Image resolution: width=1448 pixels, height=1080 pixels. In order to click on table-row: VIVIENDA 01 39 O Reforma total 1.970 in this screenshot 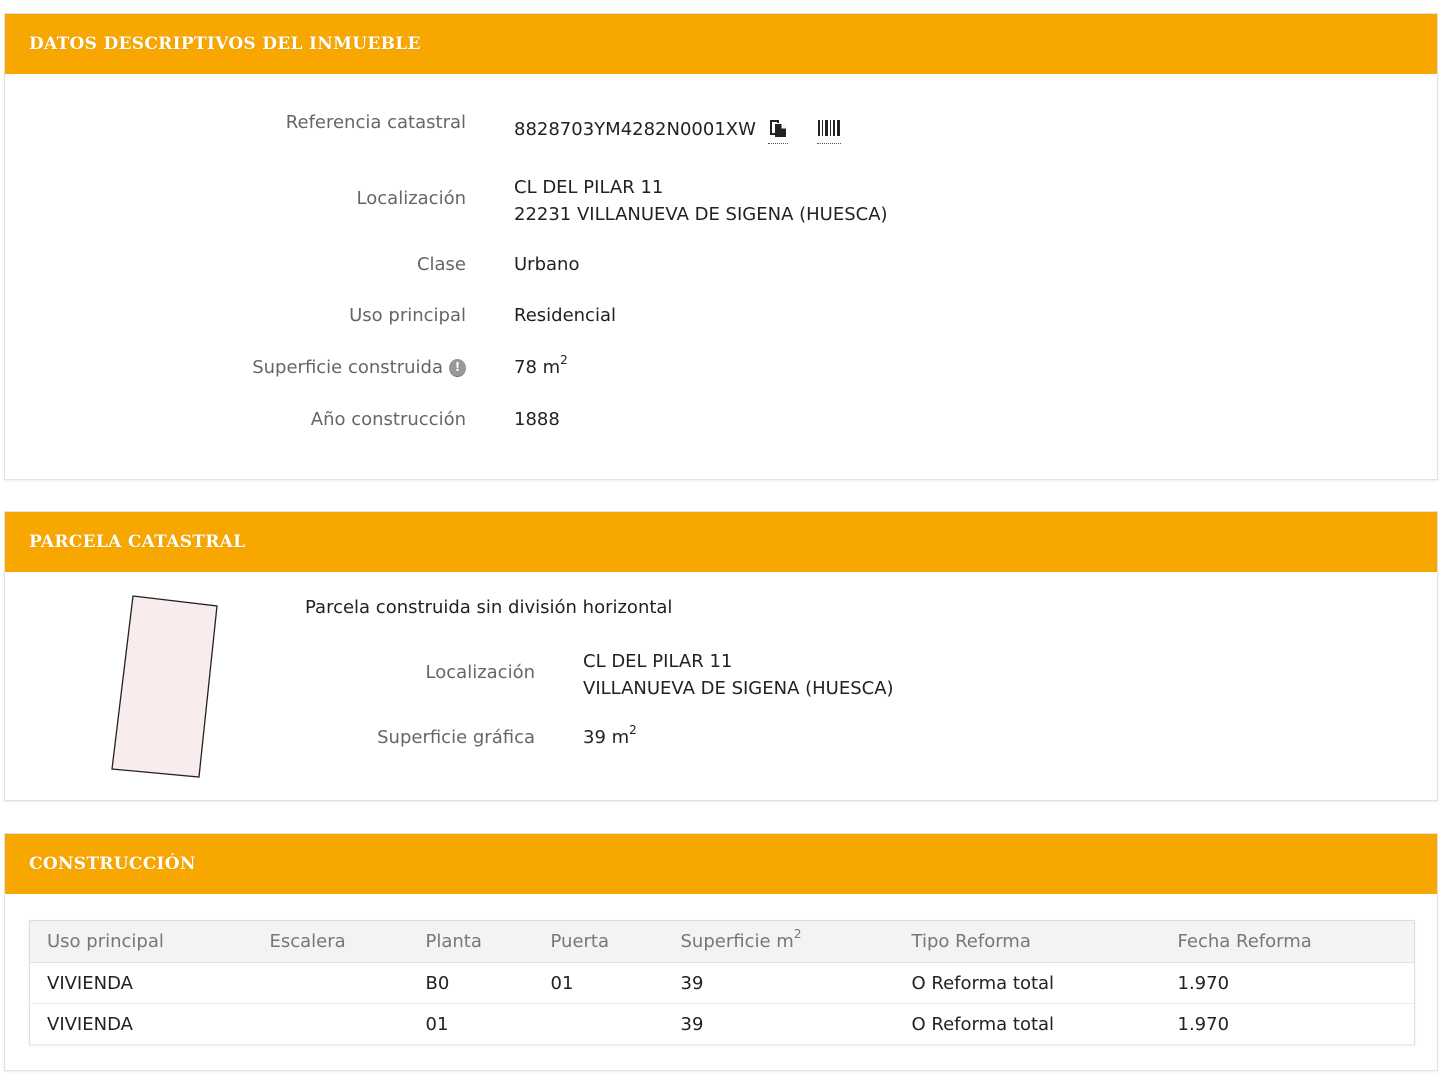, I will do `click(722, 1024)`.